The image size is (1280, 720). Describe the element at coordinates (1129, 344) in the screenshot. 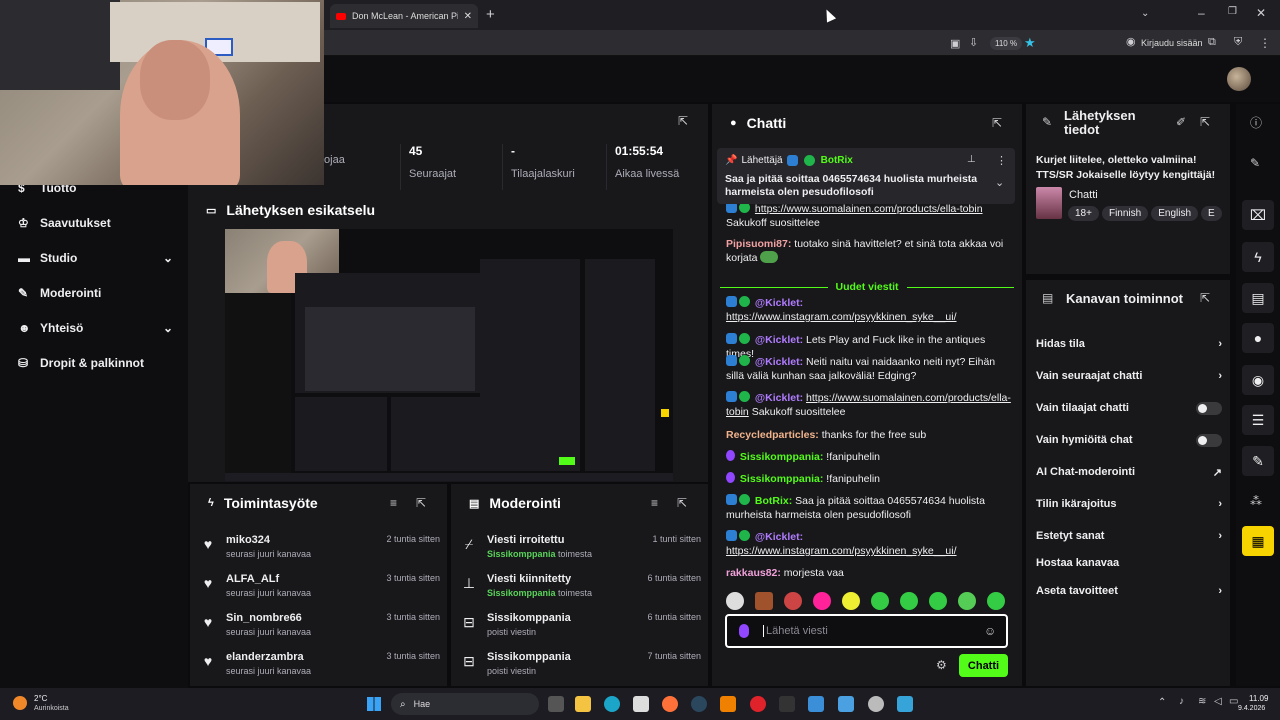

I see `action-slow-mode: Hidas tila ›` at that location.